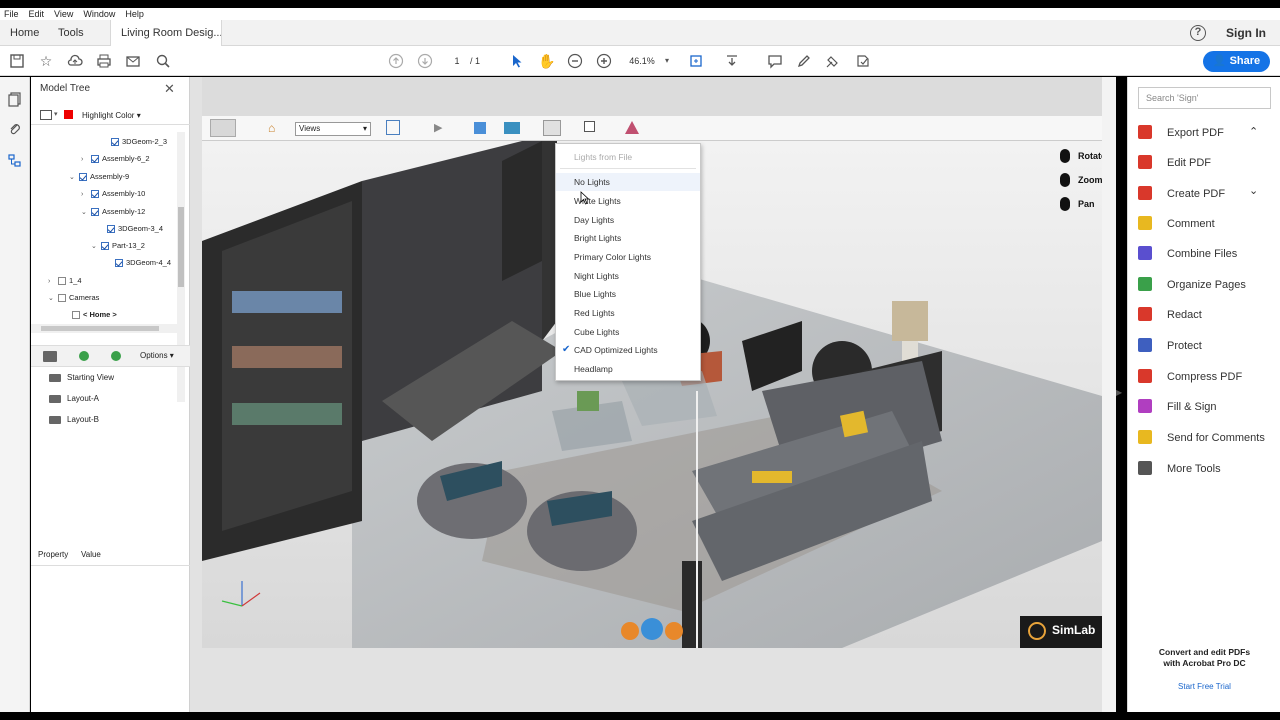  What do you see at coordinates (628, 350) in the screenshot?
I see `menu-item-cad-optimized-lights: ✔ CAD Optimized Lights` at bounding box center [628, 350].